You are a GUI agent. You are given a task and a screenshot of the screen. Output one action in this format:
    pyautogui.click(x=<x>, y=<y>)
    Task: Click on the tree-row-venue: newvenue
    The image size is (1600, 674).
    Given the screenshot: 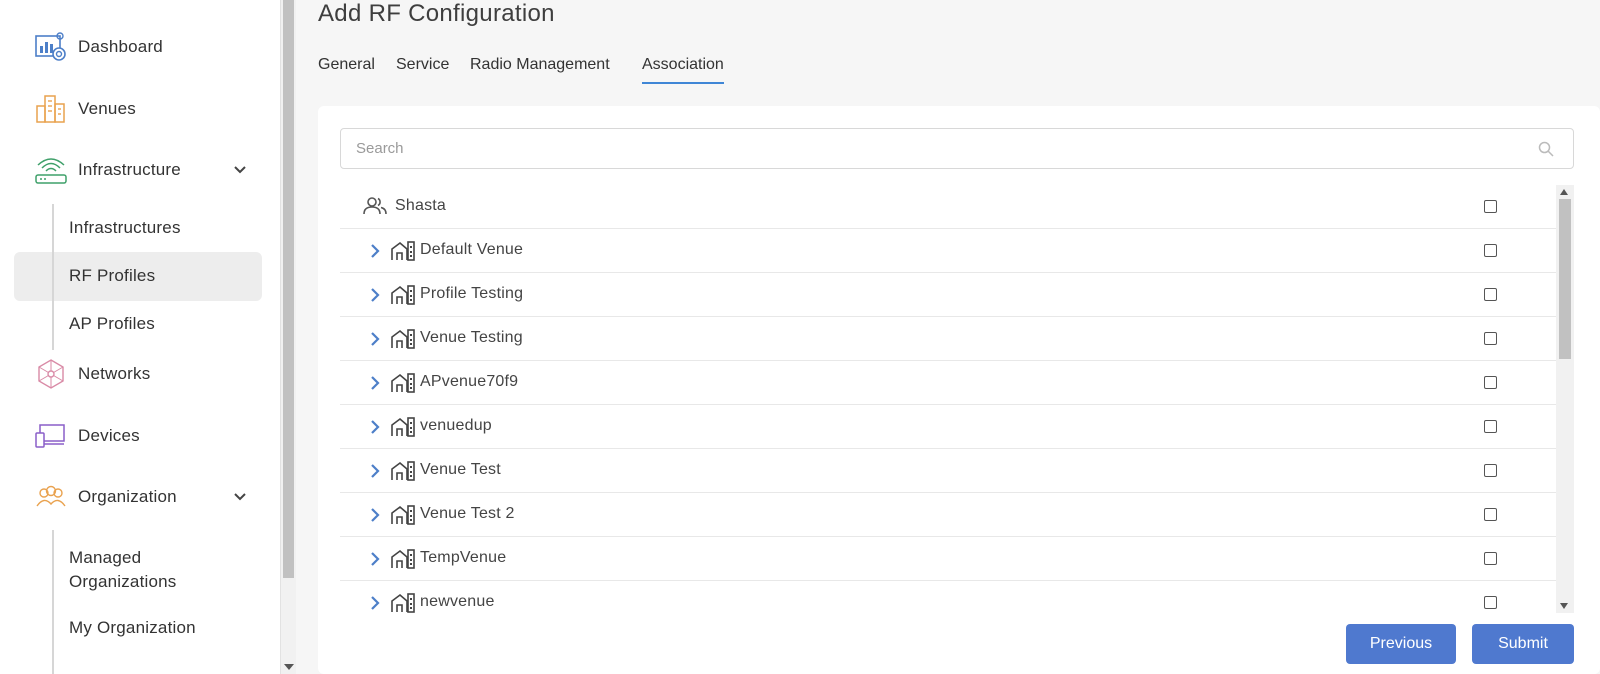 What is the action you would take?
    pyautogui.click(x=948, y=597)
    